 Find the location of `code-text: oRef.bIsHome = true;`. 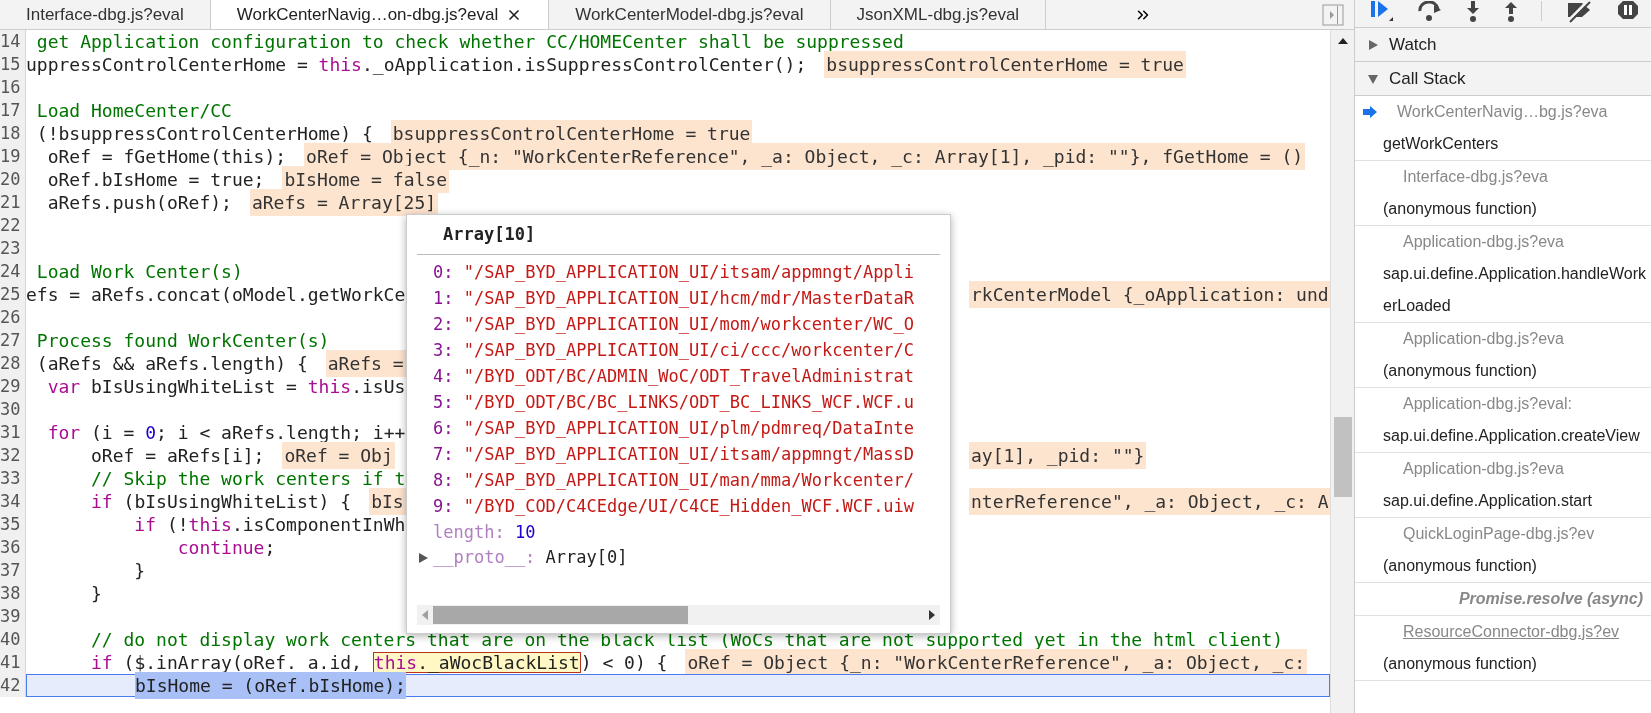

code-text: oRef.bIsHome = true; is located at coordinates (155, 180).